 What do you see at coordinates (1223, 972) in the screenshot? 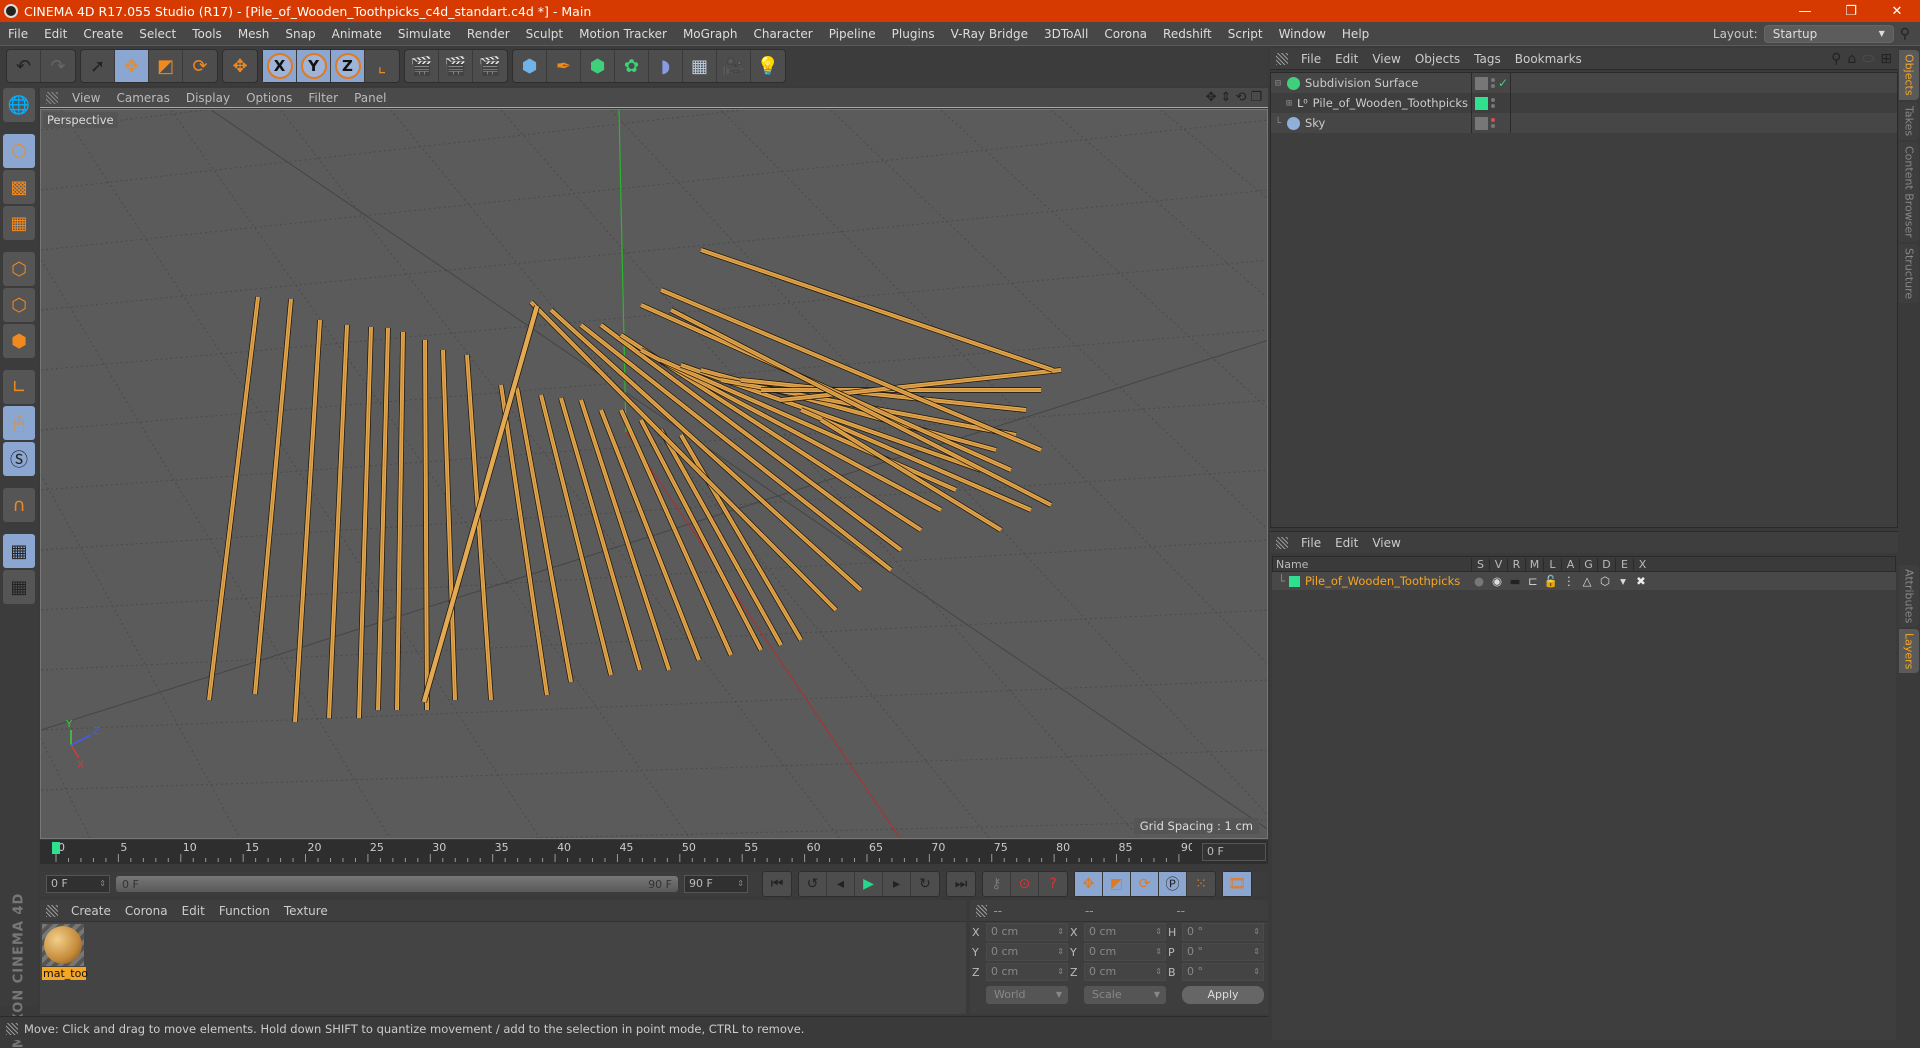
I see `rotation-b-field: 0 ° ⇕` at bounding box center [1223, 972].